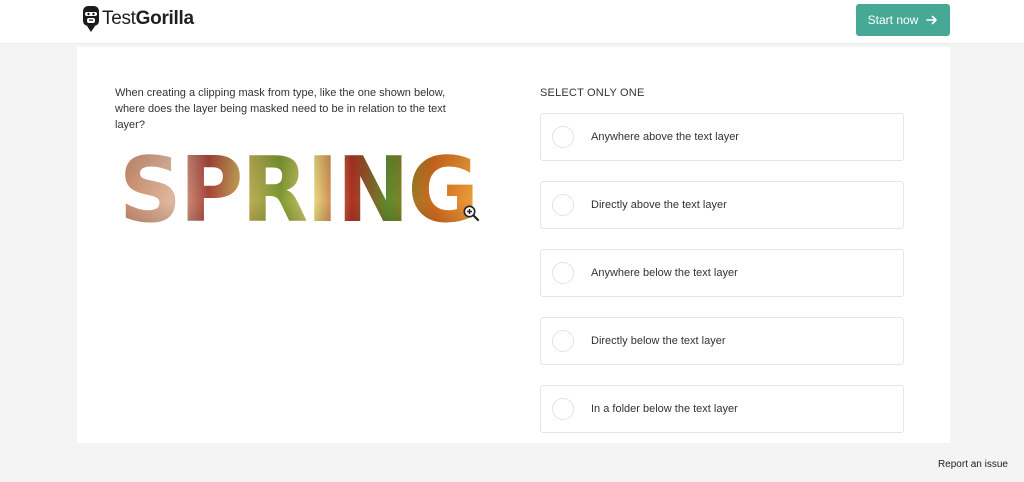 This screenshot has height=482, width=1024. What do you see at coordinates (512, 462) in the screenshot?
I see `footer-bar: Report an issue` at bounding box center [512, 462].